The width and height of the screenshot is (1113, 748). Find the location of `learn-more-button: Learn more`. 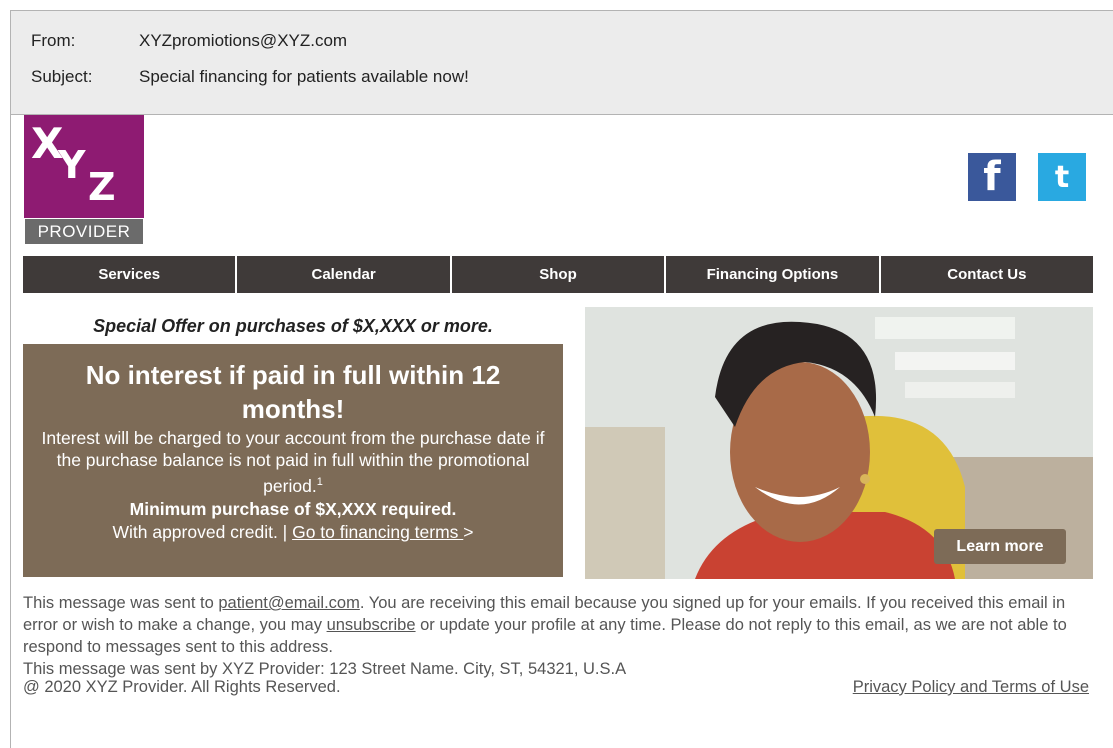

learn-more-button: Learn more is located at coordinates (1000, 546).